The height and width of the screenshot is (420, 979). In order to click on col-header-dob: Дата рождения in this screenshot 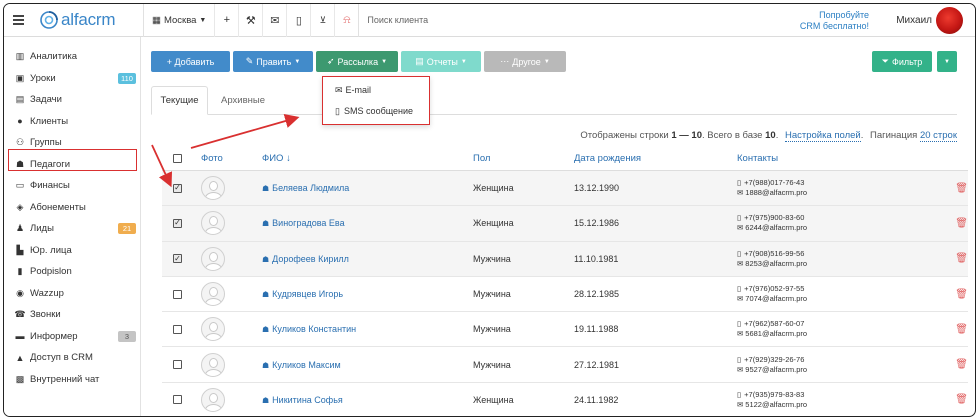, I will do `click(655, 158)`.